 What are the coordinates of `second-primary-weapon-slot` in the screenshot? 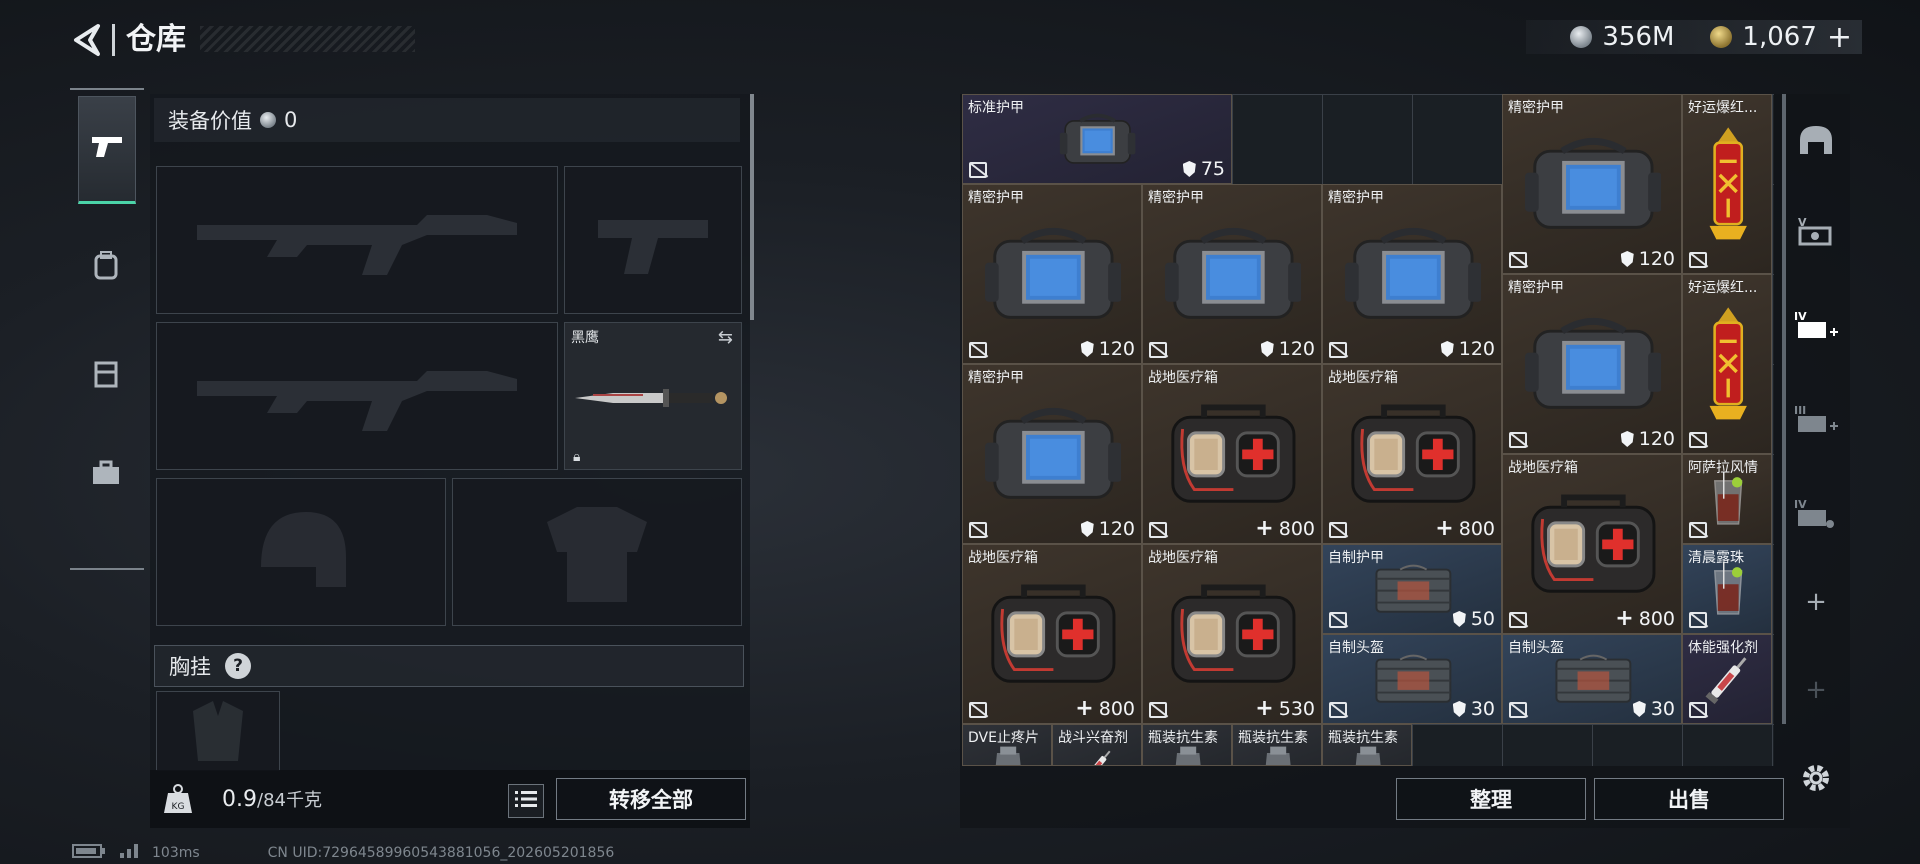 It's located at (357, 396).